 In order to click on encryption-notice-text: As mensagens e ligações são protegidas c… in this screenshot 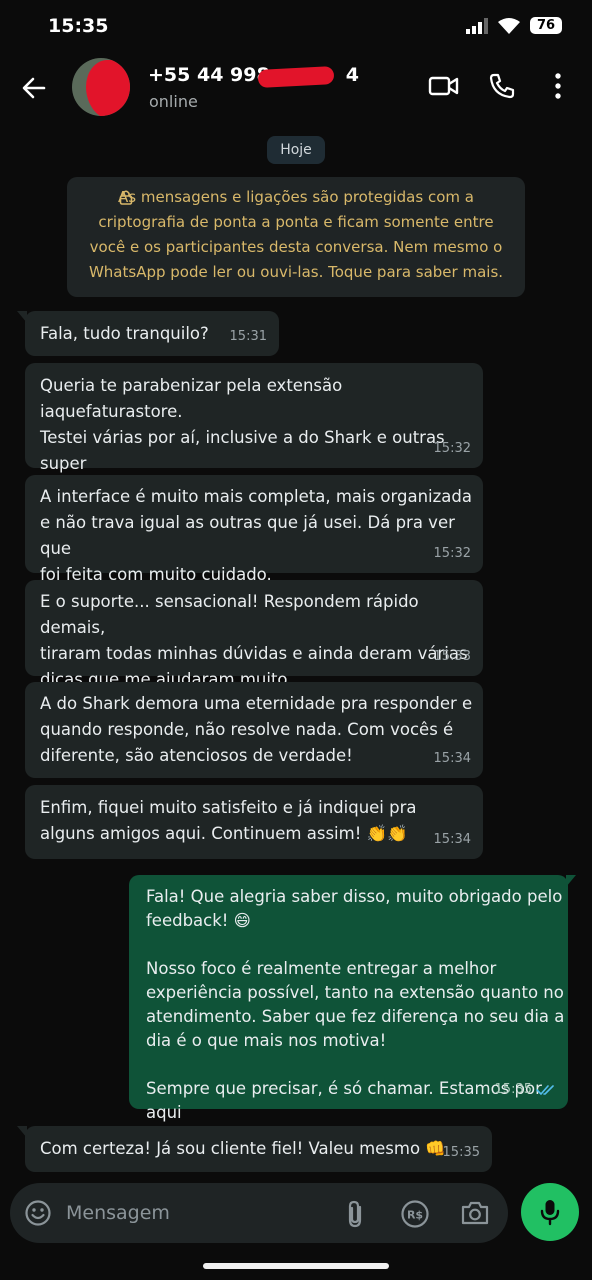, I will do `click(296, 234)`.